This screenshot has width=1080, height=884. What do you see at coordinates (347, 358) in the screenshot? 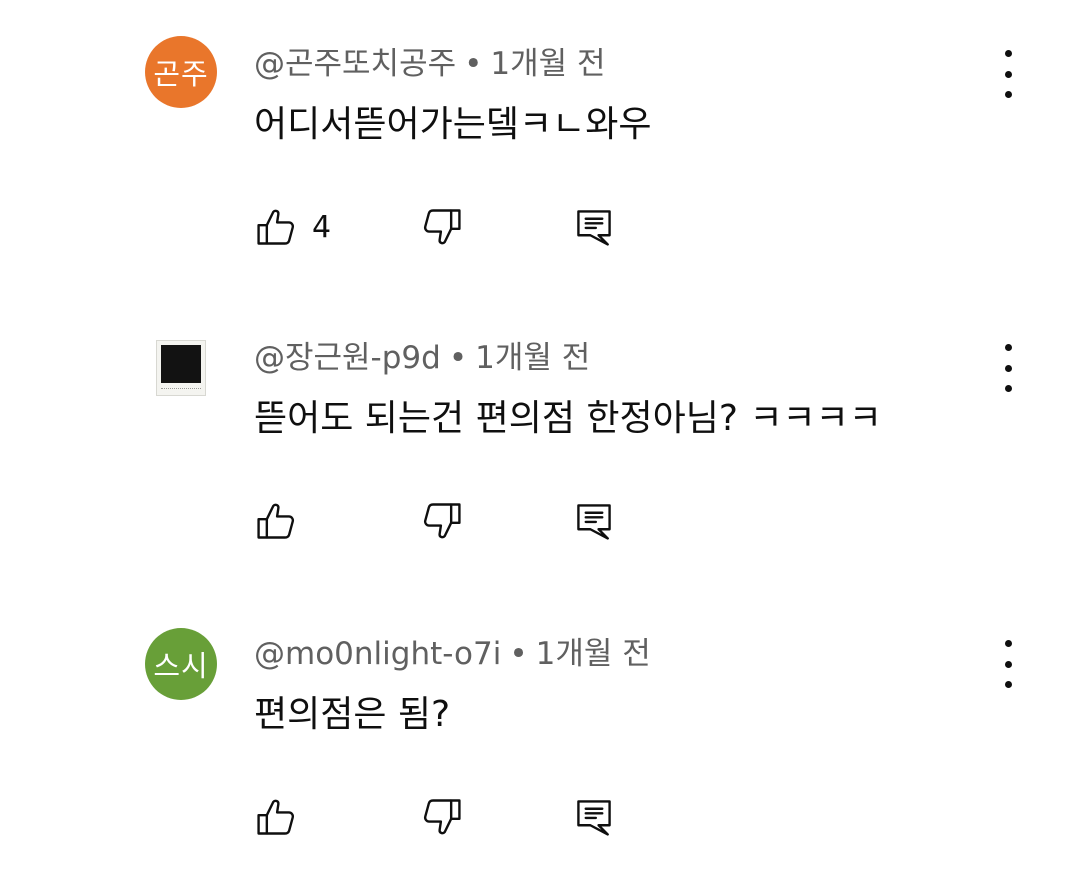
I see `author-name: @장근원-p9d` at bounding box center [347, 358].